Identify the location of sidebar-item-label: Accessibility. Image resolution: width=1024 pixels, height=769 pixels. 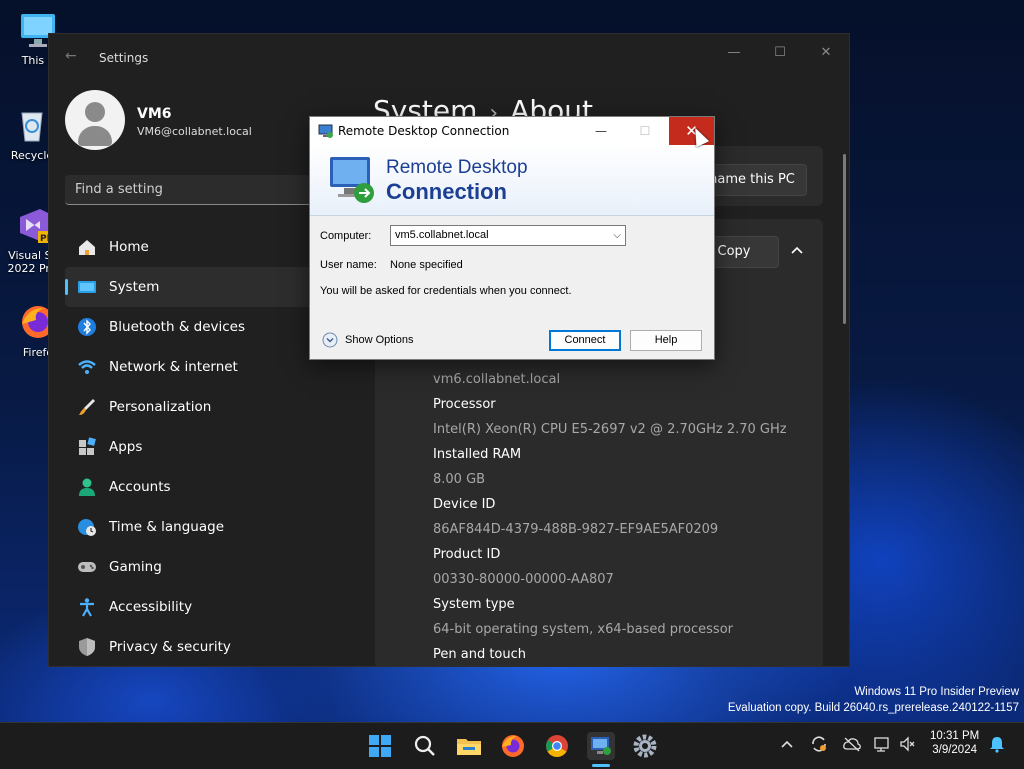
(151, 607).